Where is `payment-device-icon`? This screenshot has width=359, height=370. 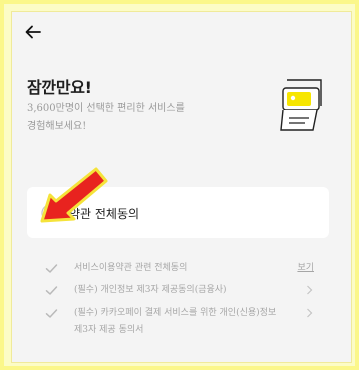
payment-device-icon is located at coordinates (301, 105).